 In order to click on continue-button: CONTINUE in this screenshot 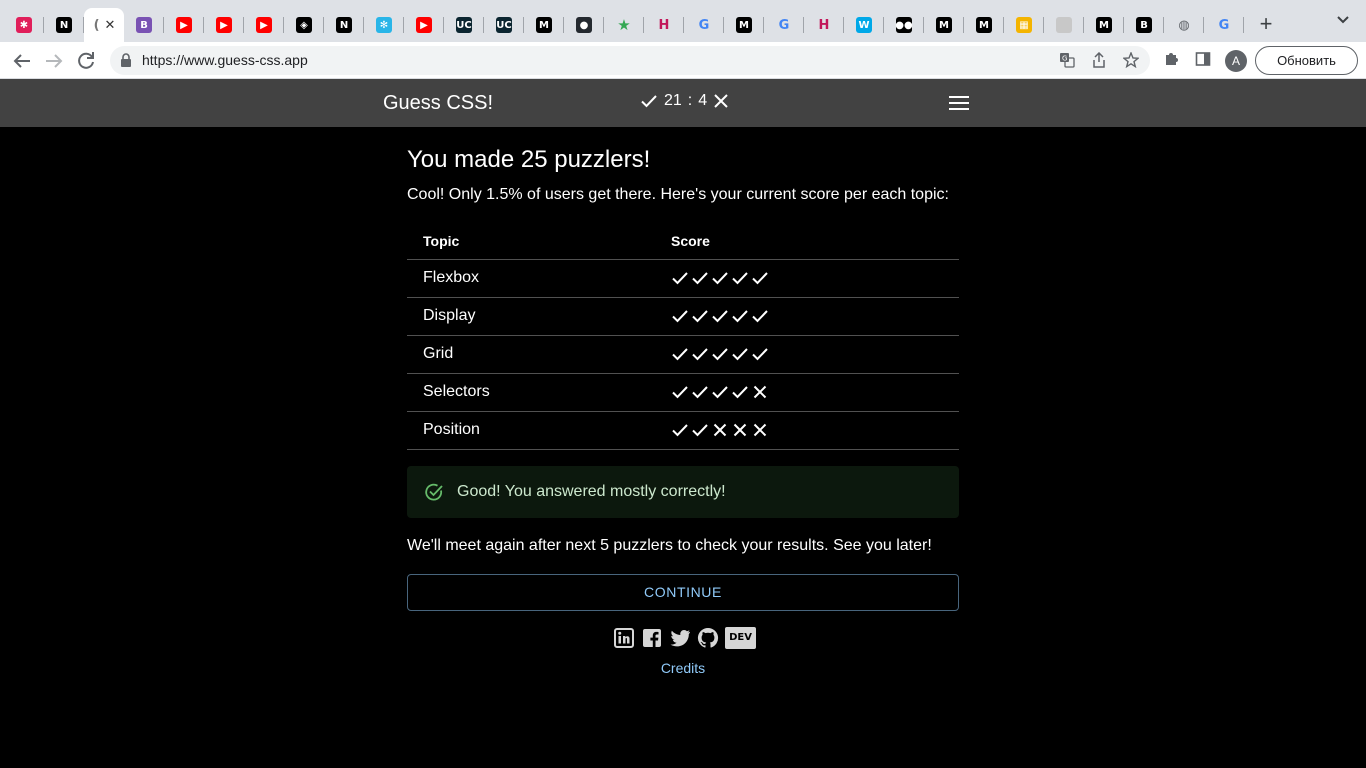, I will do `click(683, 592)`.